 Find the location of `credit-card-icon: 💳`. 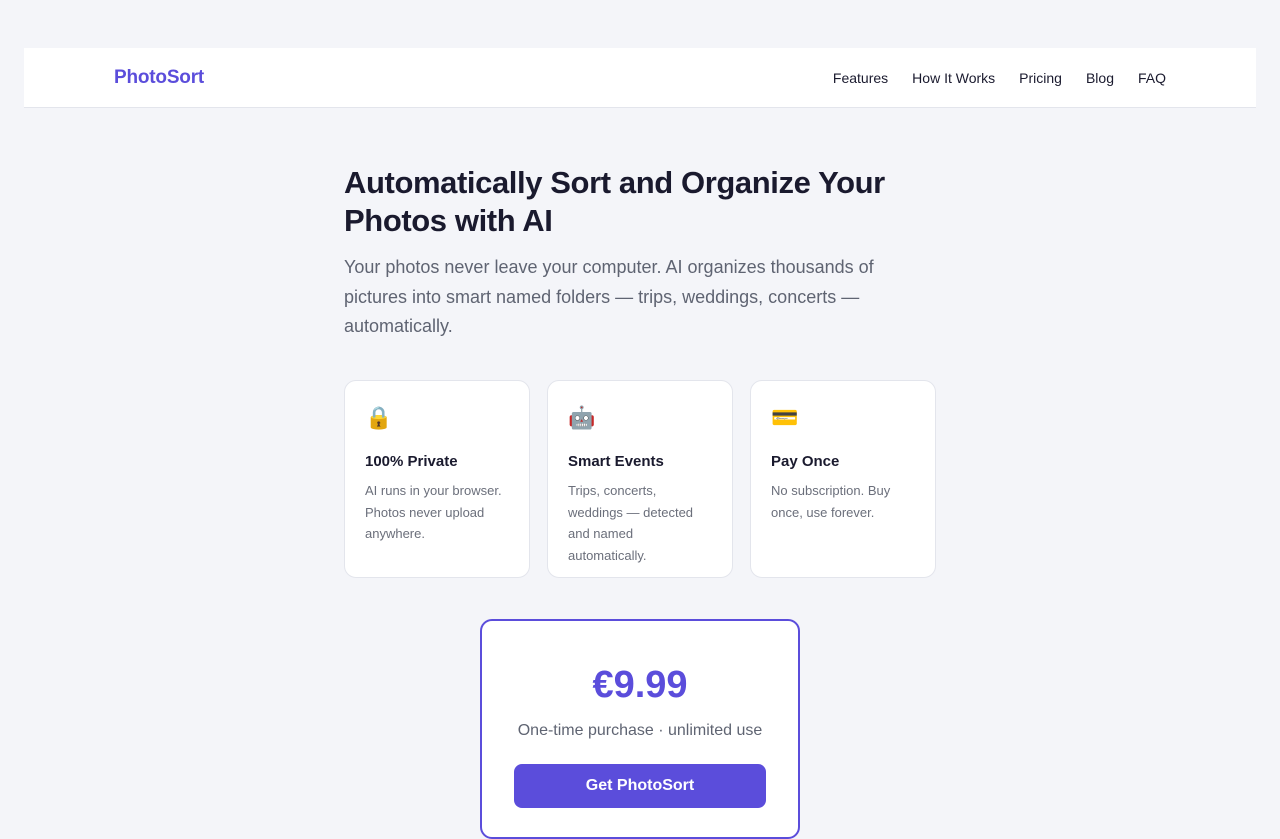

credit-card-icon: 💳 is located at coordinates (785, 417).